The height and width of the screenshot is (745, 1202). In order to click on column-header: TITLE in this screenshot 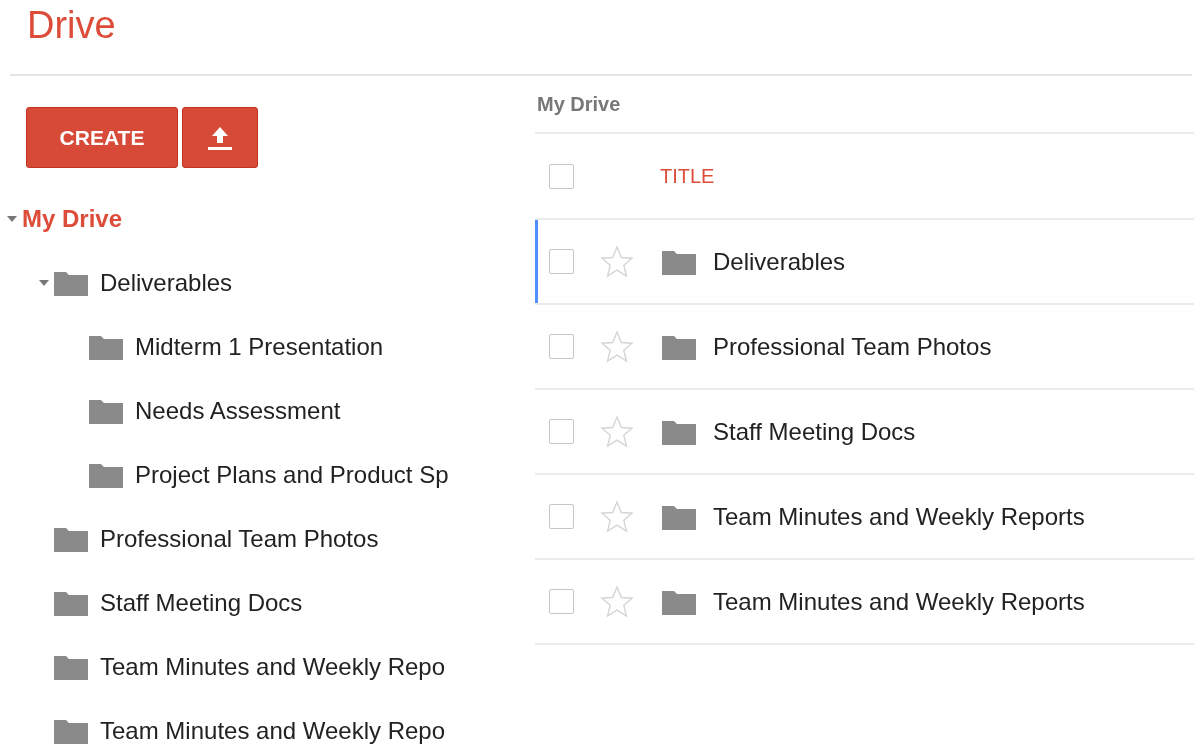, I will do `click(687, 176)`.